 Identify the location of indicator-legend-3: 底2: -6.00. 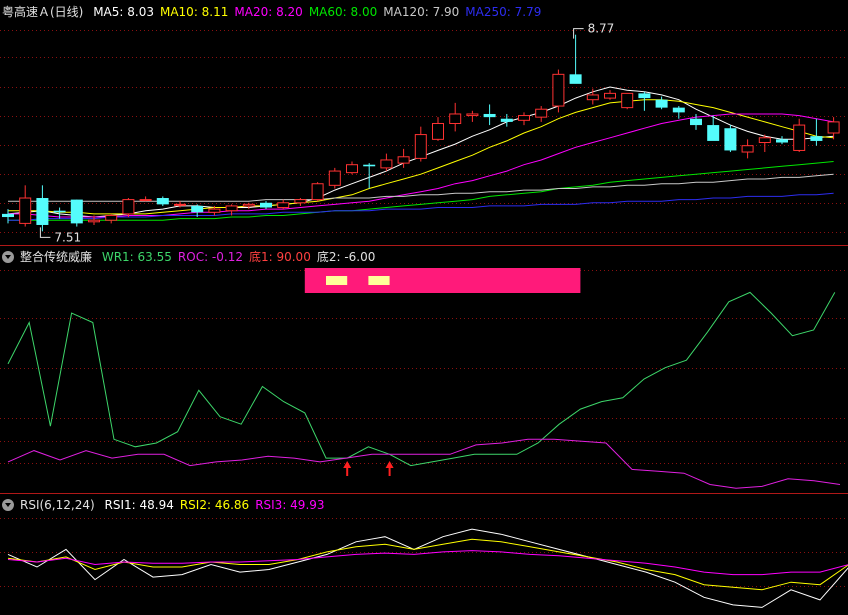
(346, 257).